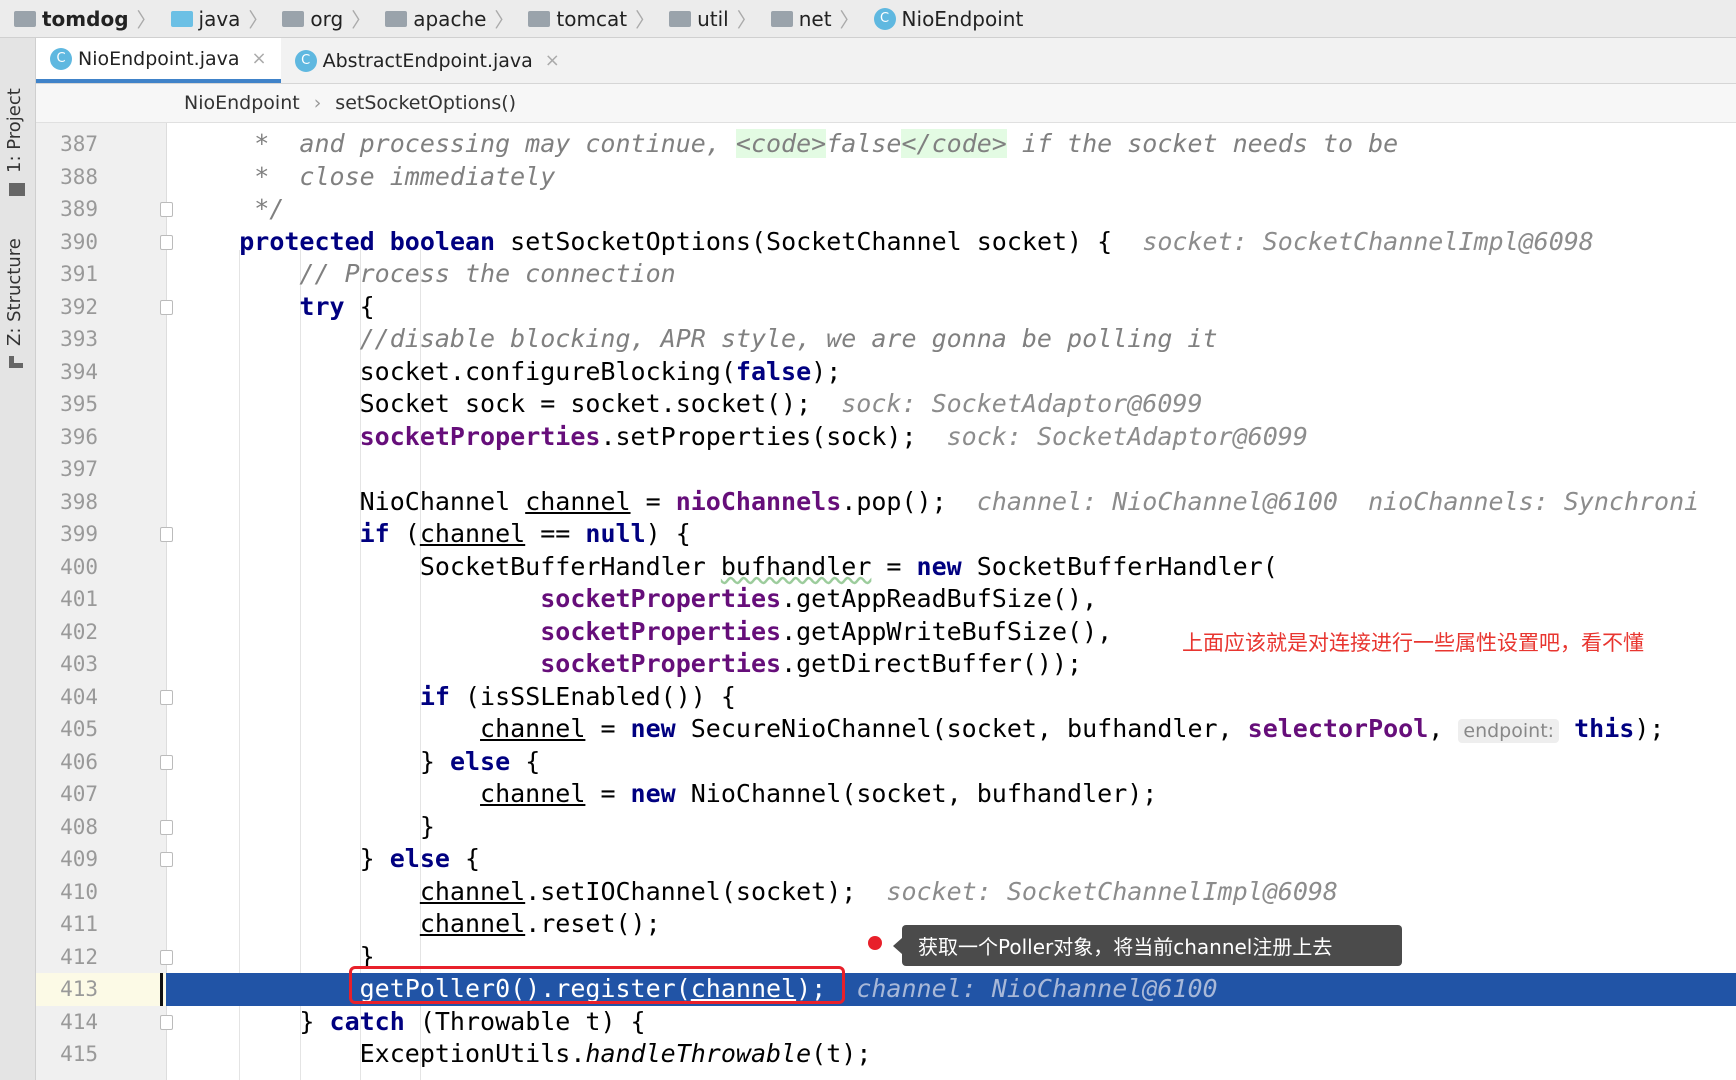 This screenshot has height=1080, width=1736. I want to click on nav-crumb: java 〉, so click(212, 18).